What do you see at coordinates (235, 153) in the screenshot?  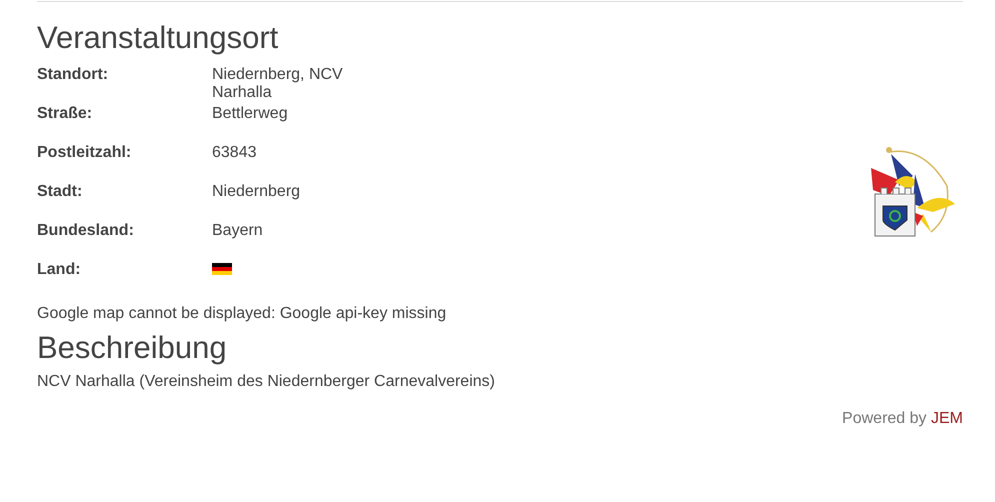 I see `field-value: 63843` at bounding box center [235, 153].